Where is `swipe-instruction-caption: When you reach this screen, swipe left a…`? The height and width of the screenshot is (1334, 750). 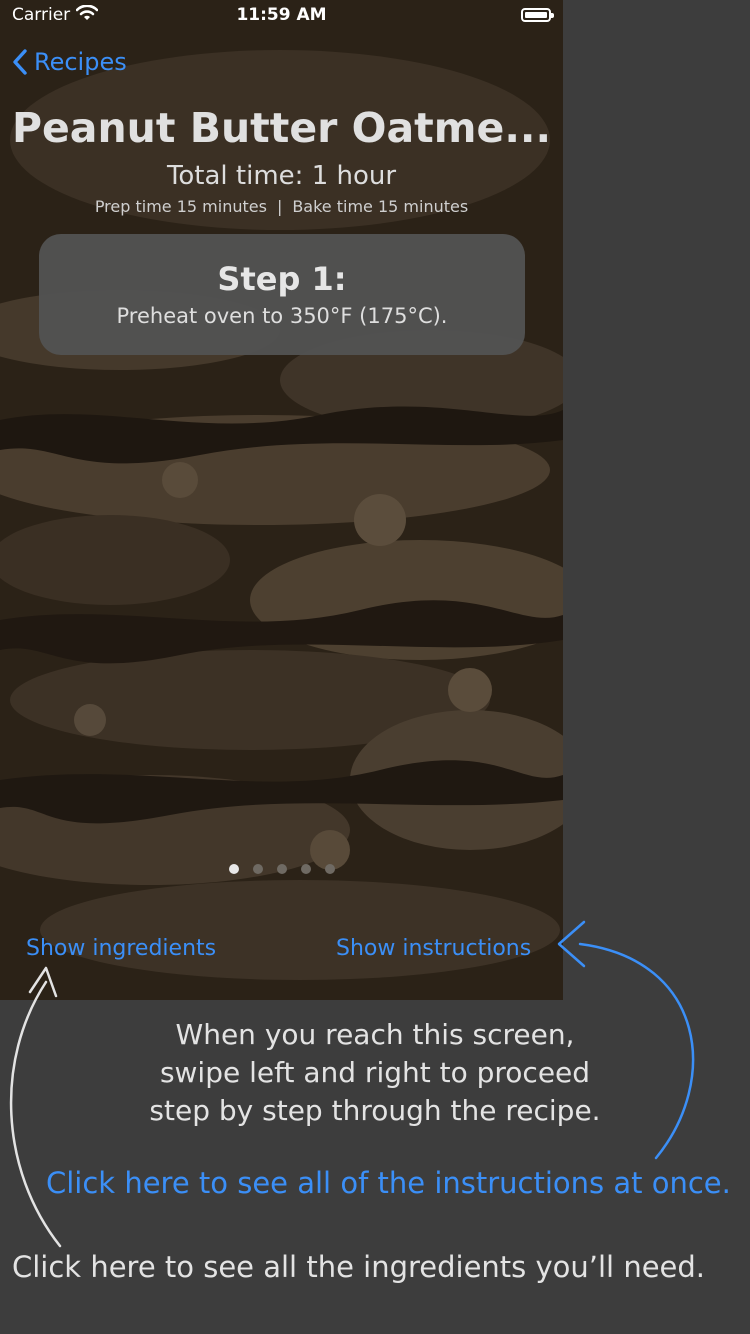
swipe-instruction-caption: When you reach this screen, swipe left a… is located at coordinates (375, 1073).